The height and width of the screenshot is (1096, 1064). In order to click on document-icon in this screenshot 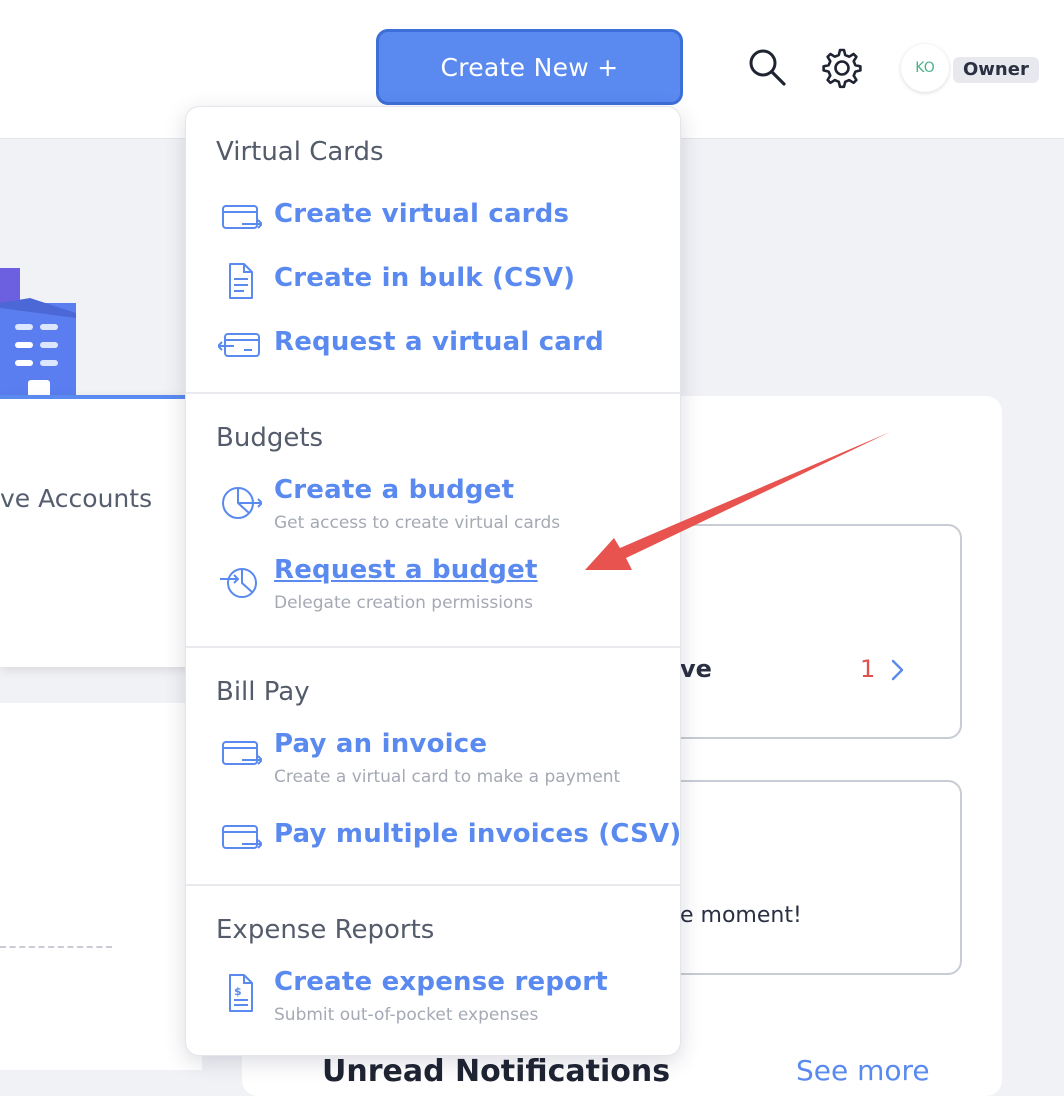, I will do `click(241, 281)`.